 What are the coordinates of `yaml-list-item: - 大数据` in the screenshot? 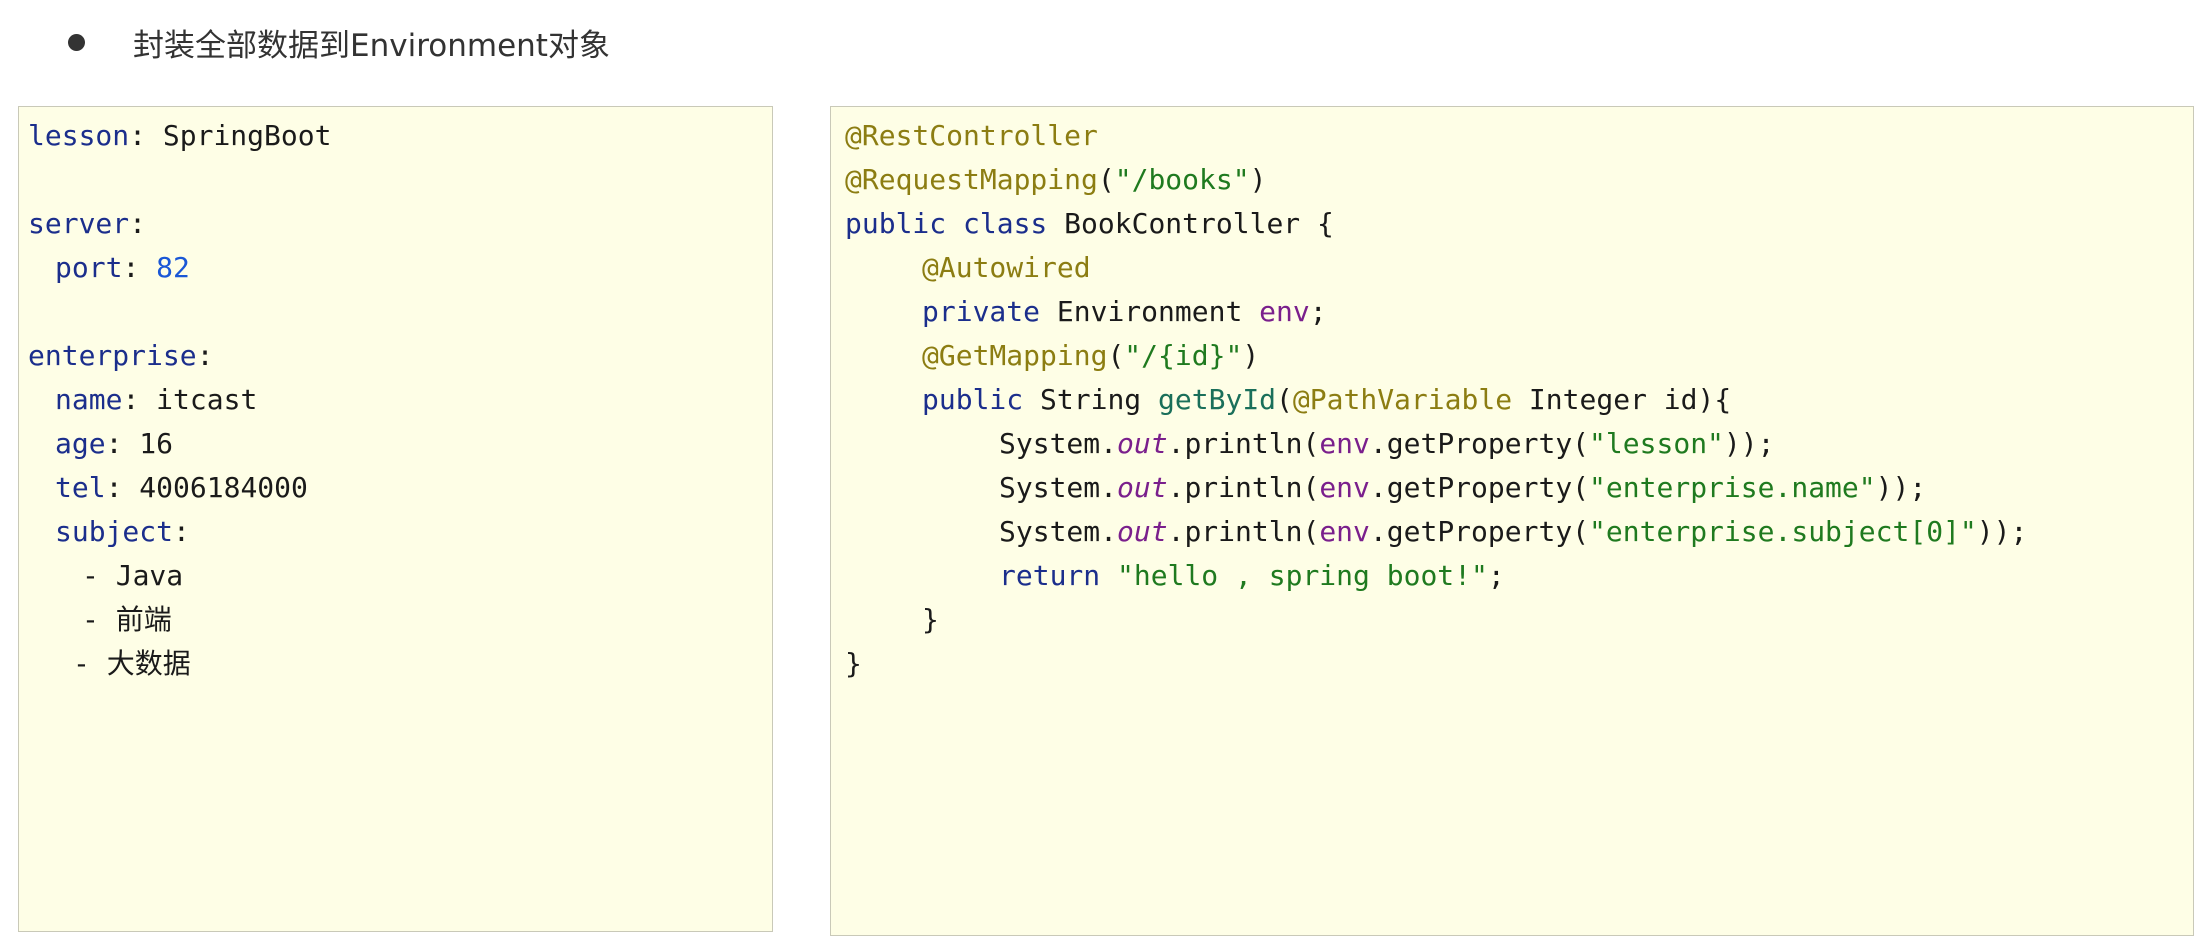 It's located at (132, 663).